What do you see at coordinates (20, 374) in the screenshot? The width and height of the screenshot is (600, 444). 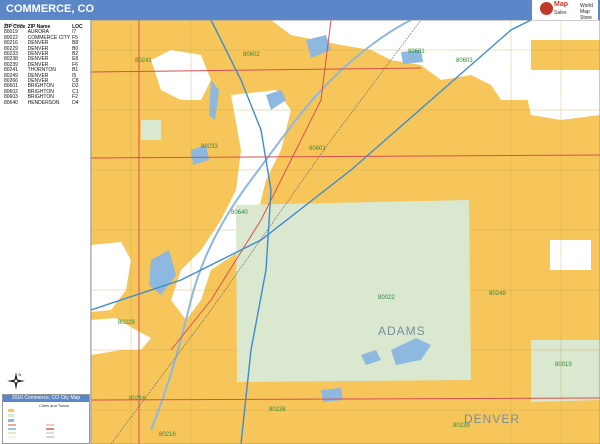 I see `compass-north-label: N` at bounding box center [20, 374].